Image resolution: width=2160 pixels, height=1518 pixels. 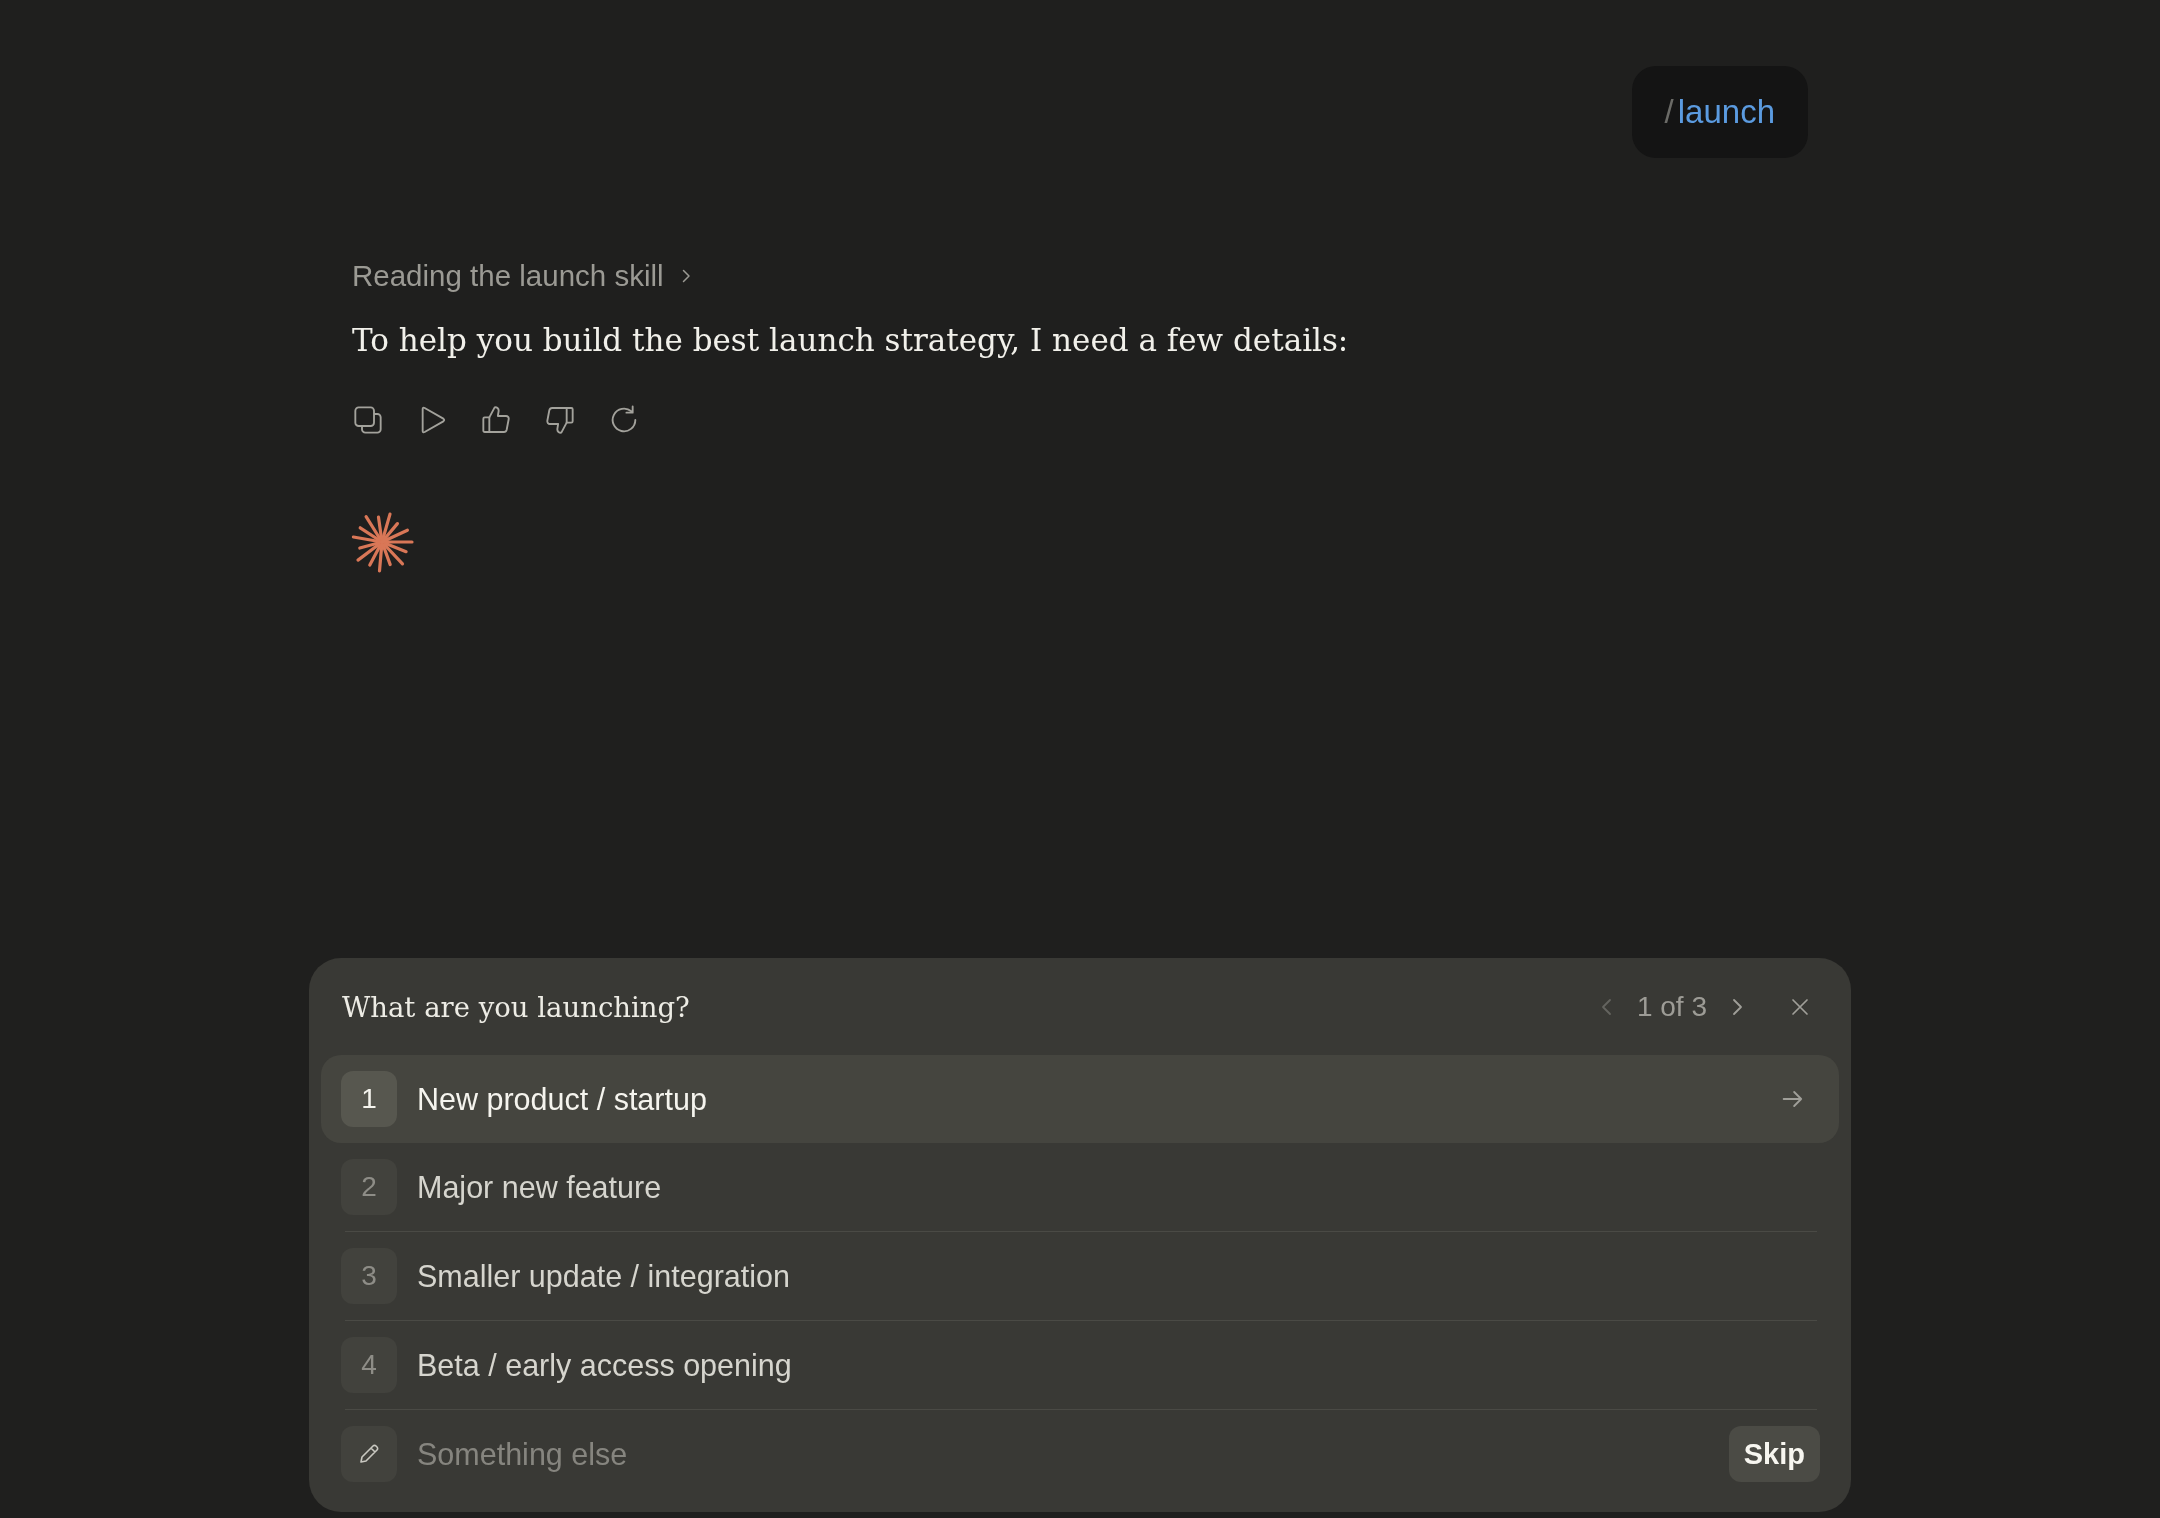 What do you see at coordinates (368, 420) in the screenshot?
I see `copy-icon` at bounding box center [368, 420].